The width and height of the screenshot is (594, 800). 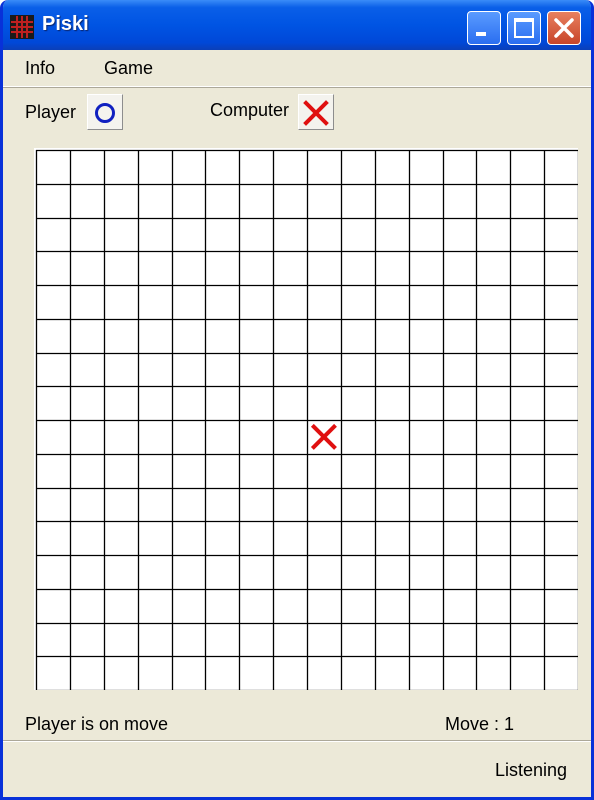 What do you see at coordinates (480, 724) in the screenshot?
I see `move-counter: Move : 1` at bounding box center [480, 724].